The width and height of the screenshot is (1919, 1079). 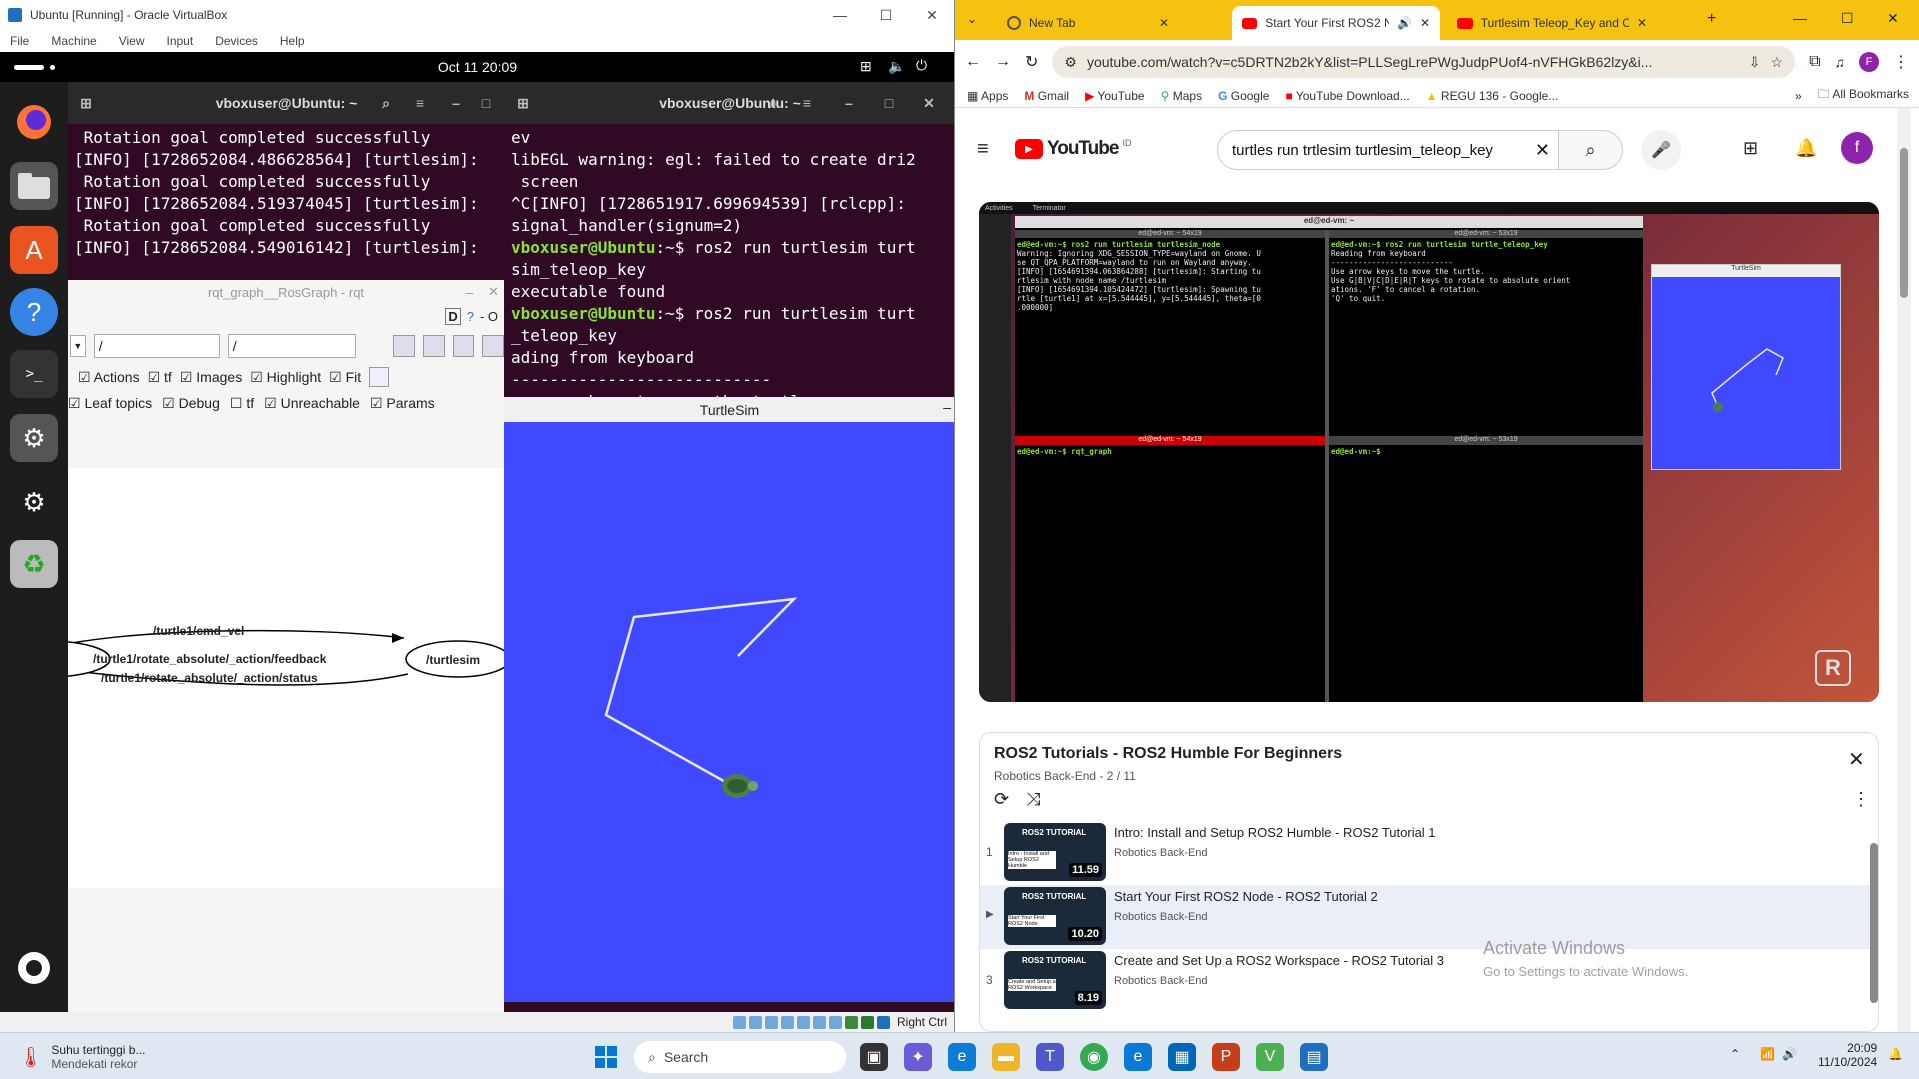 I want to click on youtube-logo: ▶ YouTube ID, so click(x=1073, y=149).